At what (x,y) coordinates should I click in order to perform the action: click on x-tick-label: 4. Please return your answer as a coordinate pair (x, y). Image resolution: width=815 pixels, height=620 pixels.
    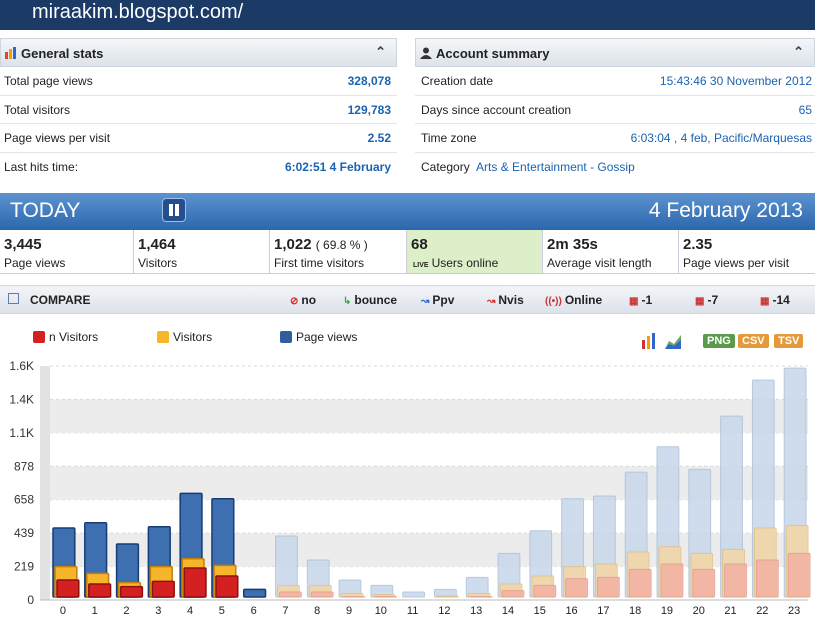
    Looking at the image, I should click on (190, 611).